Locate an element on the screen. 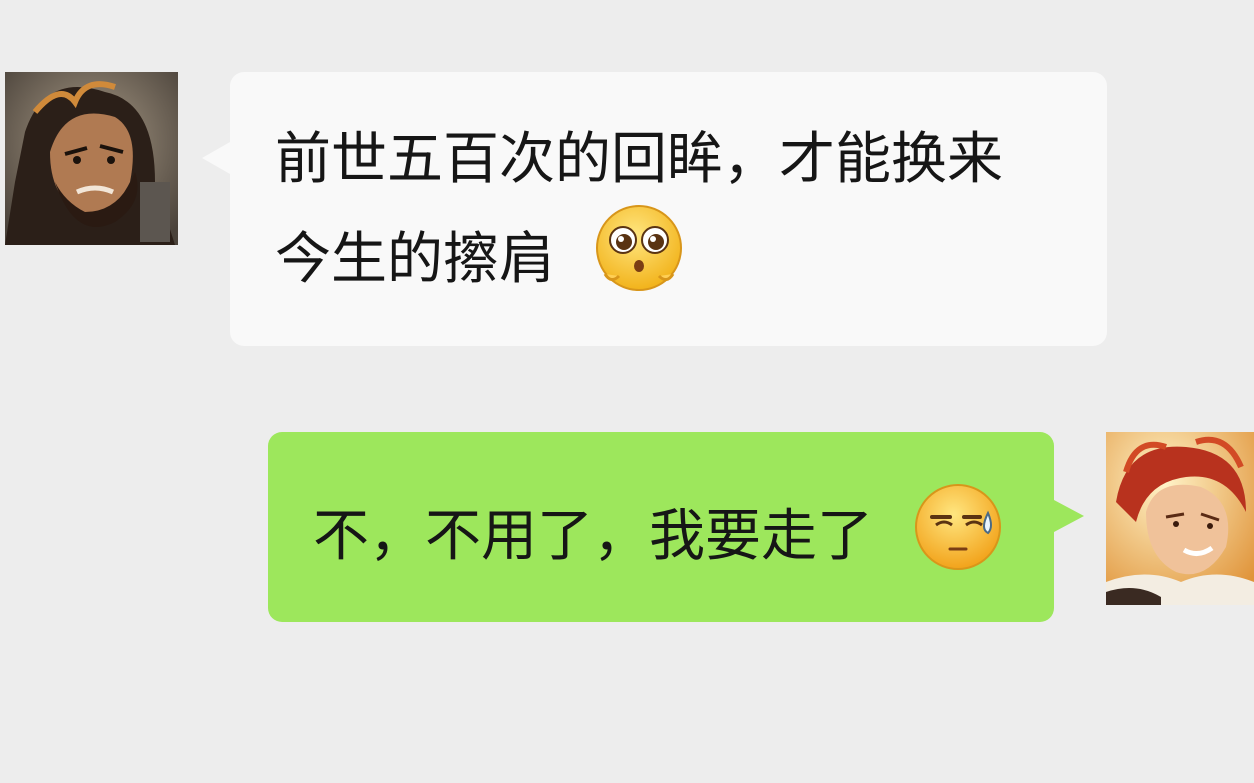  contact-avatar is located at coordinates (91, 158).